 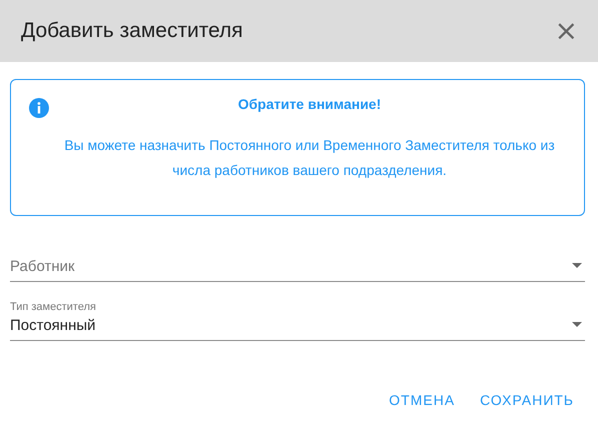 What do you see at coordinates (53, 325) in the screenshot?
I see `field-value: Постоянный` at bounding box center [53, 325].